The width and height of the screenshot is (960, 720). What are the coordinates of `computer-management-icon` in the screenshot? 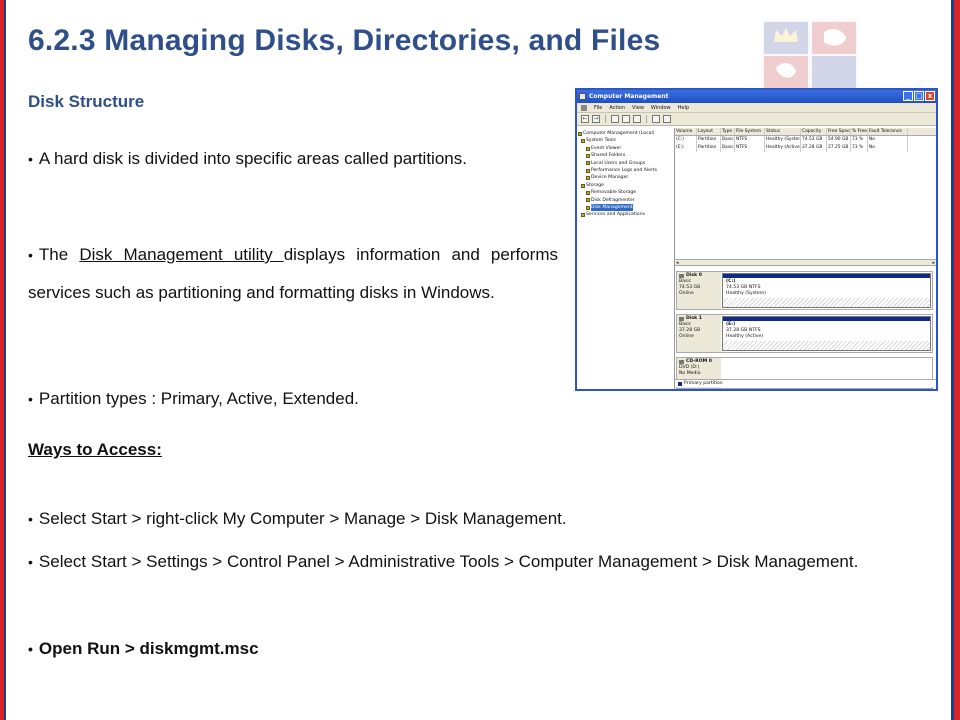 It's located at (582, 96).